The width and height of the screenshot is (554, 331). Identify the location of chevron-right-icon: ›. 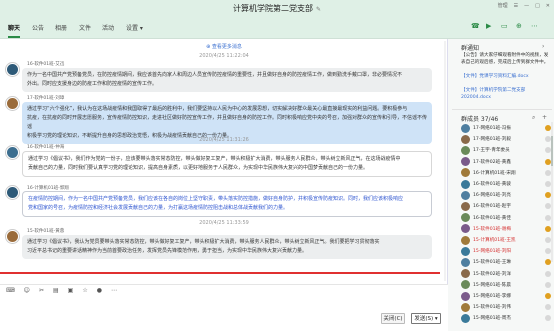
(543, 46).